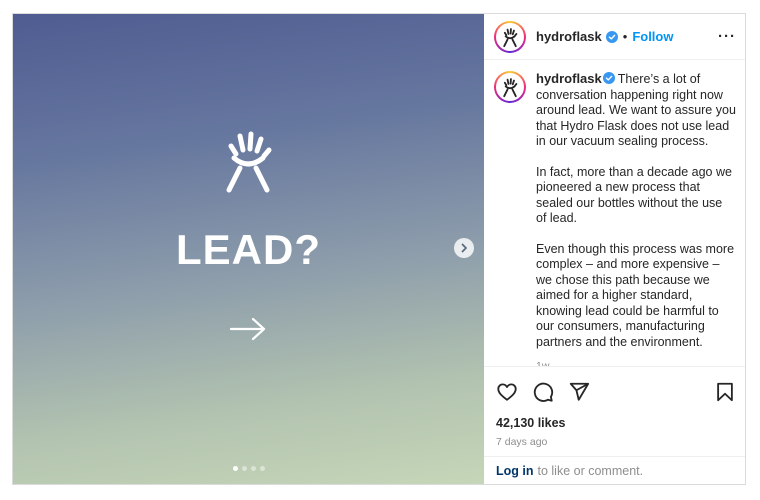 The height and width of the screenshot is (500, 760). Describe the element at coordinates (579, 392) in the screenshot. I see `paper-plane-icon` at that location.